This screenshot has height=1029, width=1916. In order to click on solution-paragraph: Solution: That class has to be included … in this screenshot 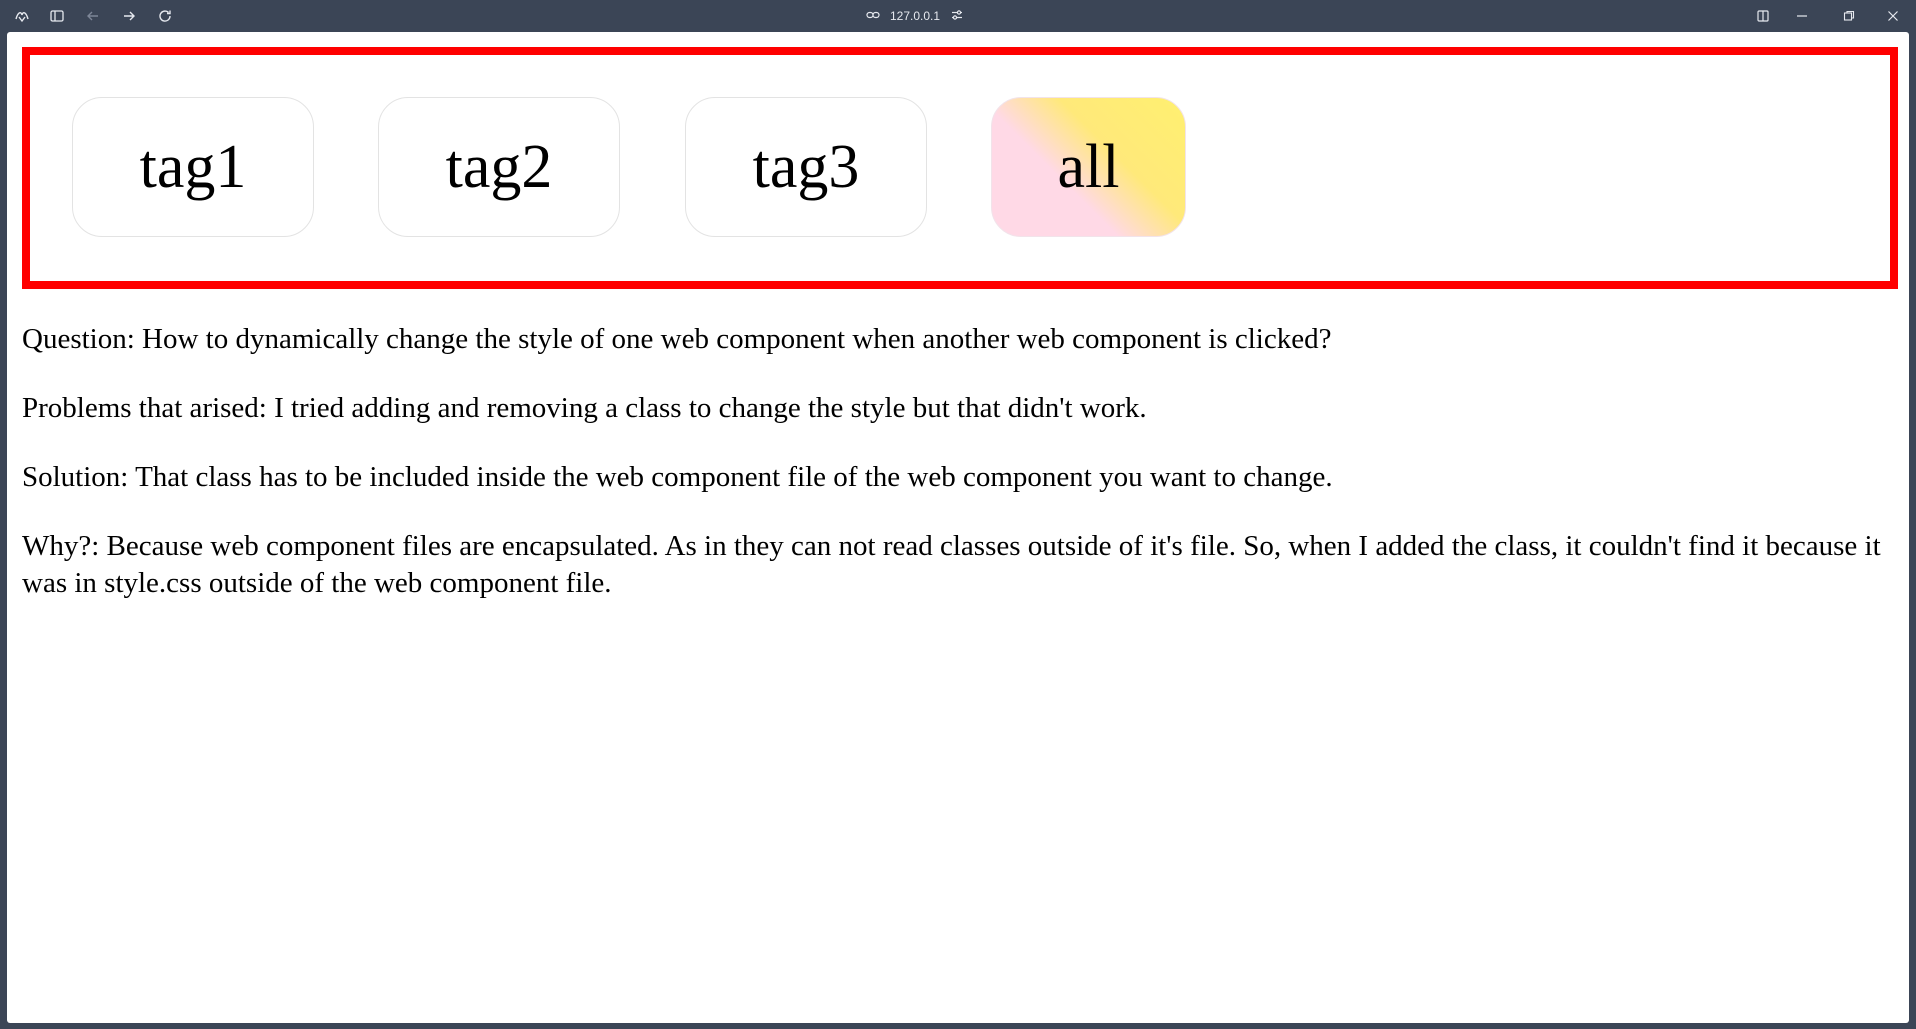, I will do `click(677, 477)`.